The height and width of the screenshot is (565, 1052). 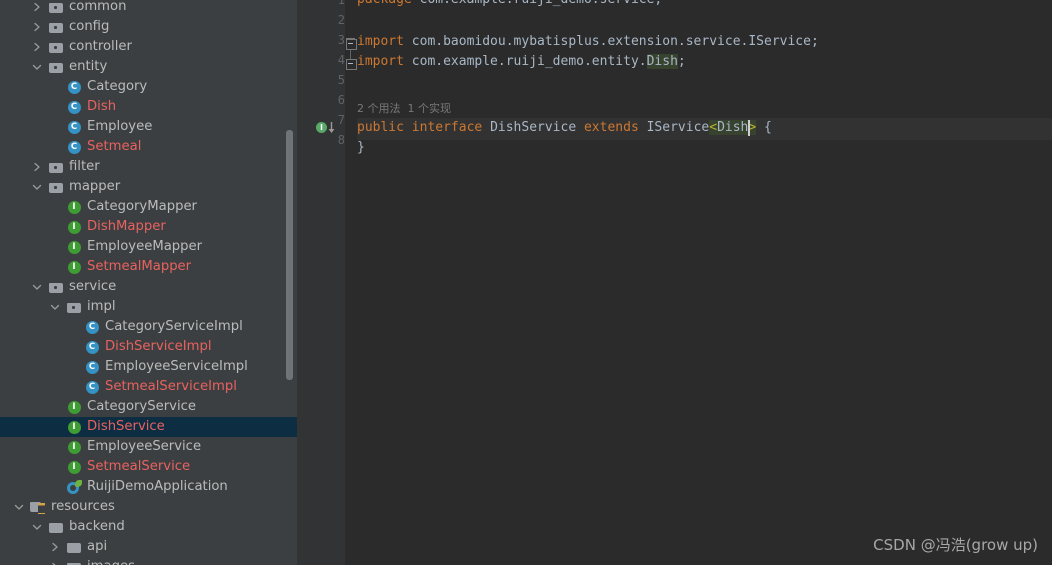 I want to click on csdn-watermark: CSDN @冯浩(grow up), so click(x=955, y=545).